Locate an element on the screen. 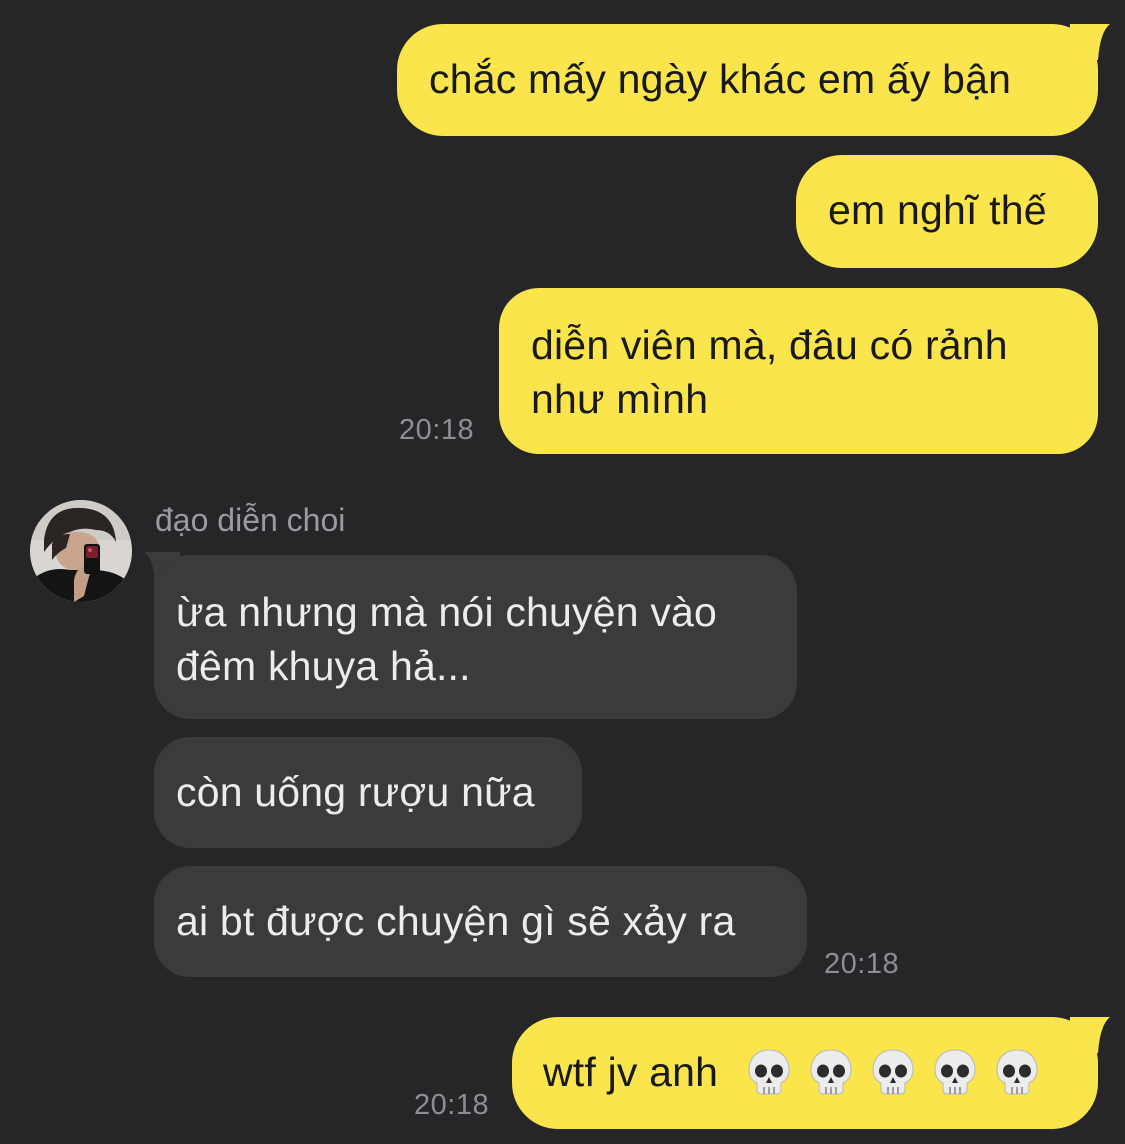 This screenshot has width=1125, height=1144. message-outgoing: chắc mấy ngày khác em ấy bận is located at coordinates (747, 80).